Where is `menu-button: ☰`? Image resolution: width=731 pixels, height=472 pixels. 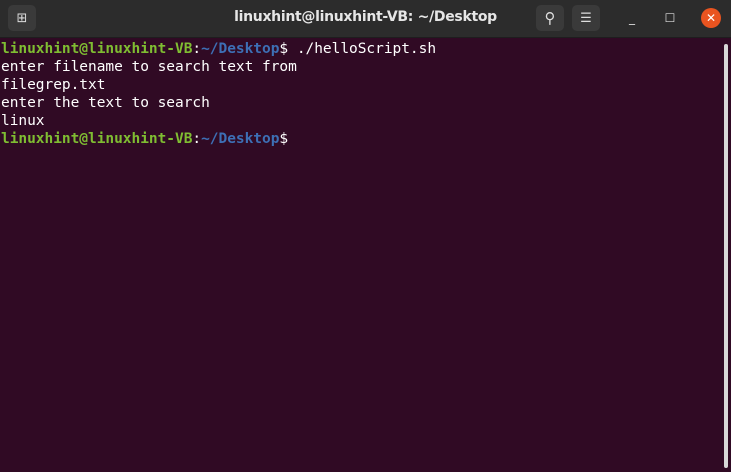 menu-button: ☰ is located at coordinates (586, 18).